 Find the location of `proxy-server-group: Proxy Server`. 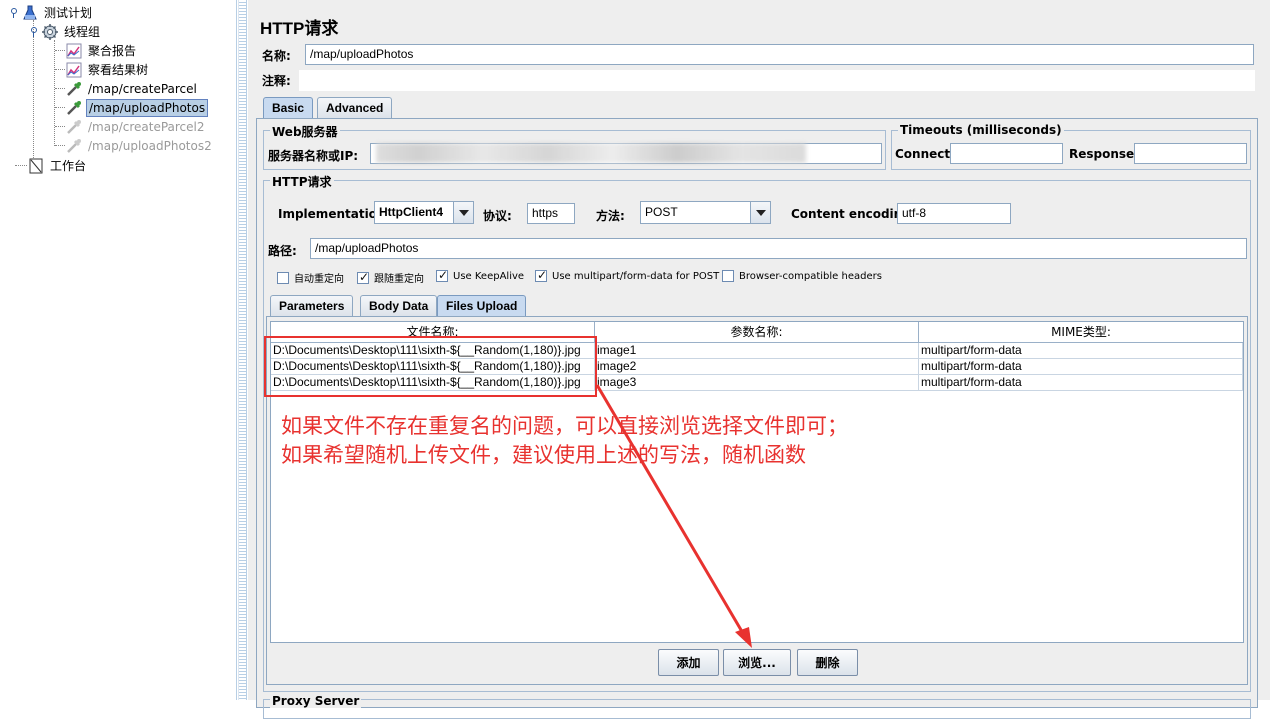

proxy-server-group: Proxy Server is located at coordinates (757, 706).